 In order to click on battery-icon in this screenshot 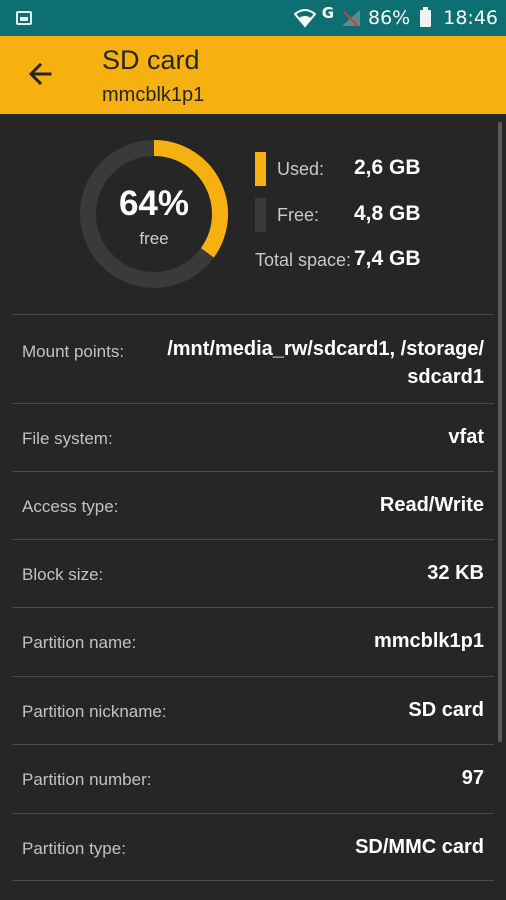, I will do `click(426, 16)`.